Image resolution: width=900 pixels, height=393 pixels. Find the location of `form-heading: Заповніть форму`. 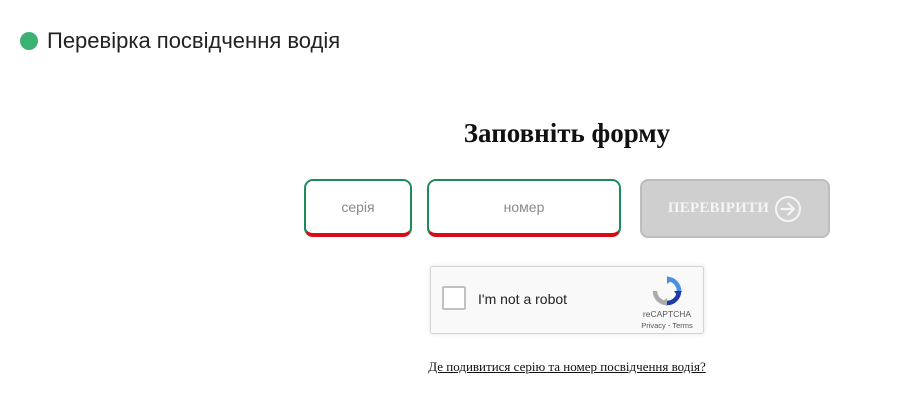

form-heading: Заповніть форму is located at coordinates (567, 133).